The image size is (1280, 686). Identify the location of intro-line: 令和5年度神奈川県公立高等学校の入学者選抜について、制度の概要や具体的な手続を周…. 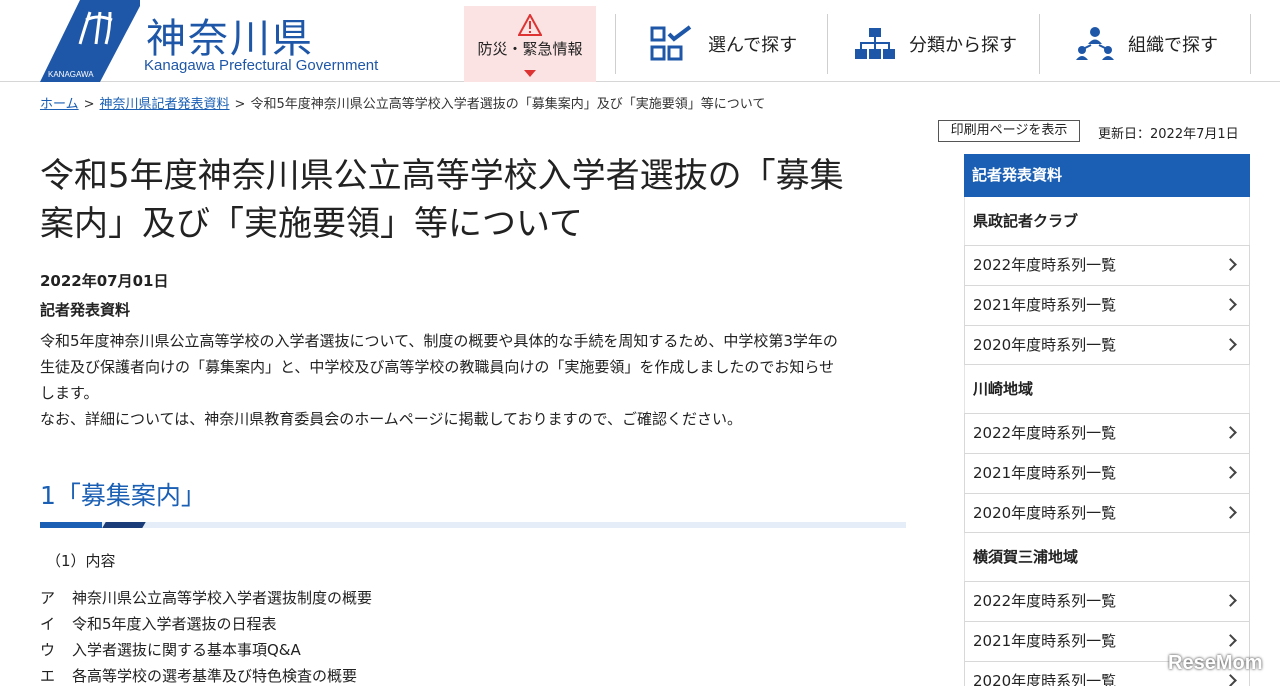
(439, 341).